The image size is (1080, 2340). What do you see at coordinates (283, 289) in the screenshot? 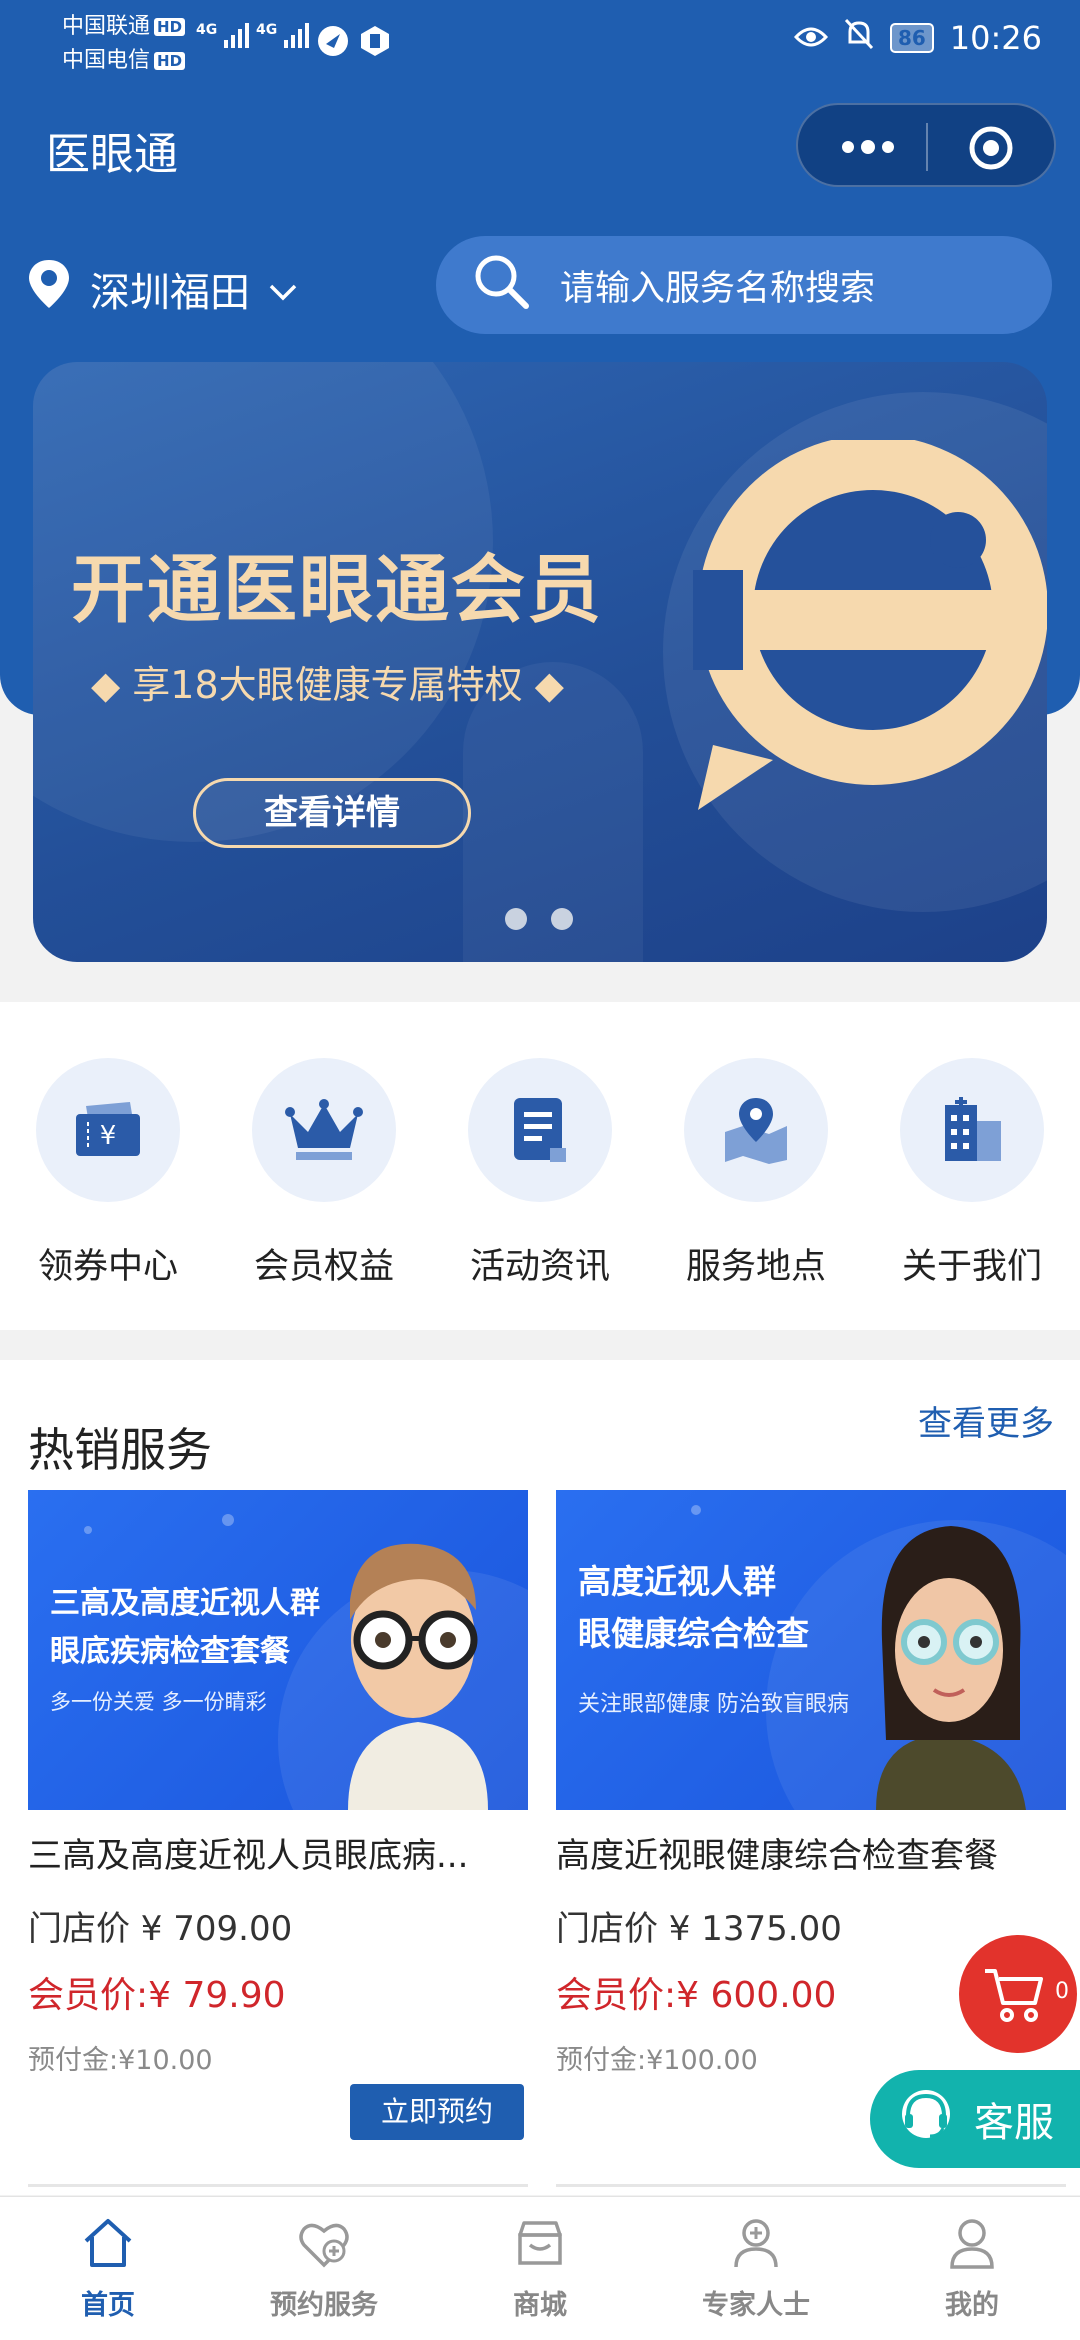
I see `chevron-down-icon` at bounding box center [283, 289].